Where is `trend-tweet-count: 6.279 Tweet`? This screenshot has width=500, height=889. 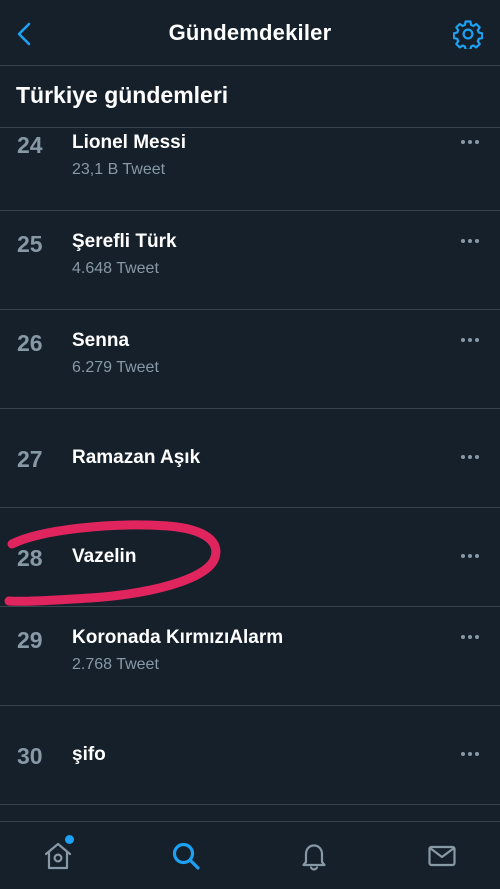
trend-tweet-count: 6.279 Tweet is located at coordinates (115, 367).